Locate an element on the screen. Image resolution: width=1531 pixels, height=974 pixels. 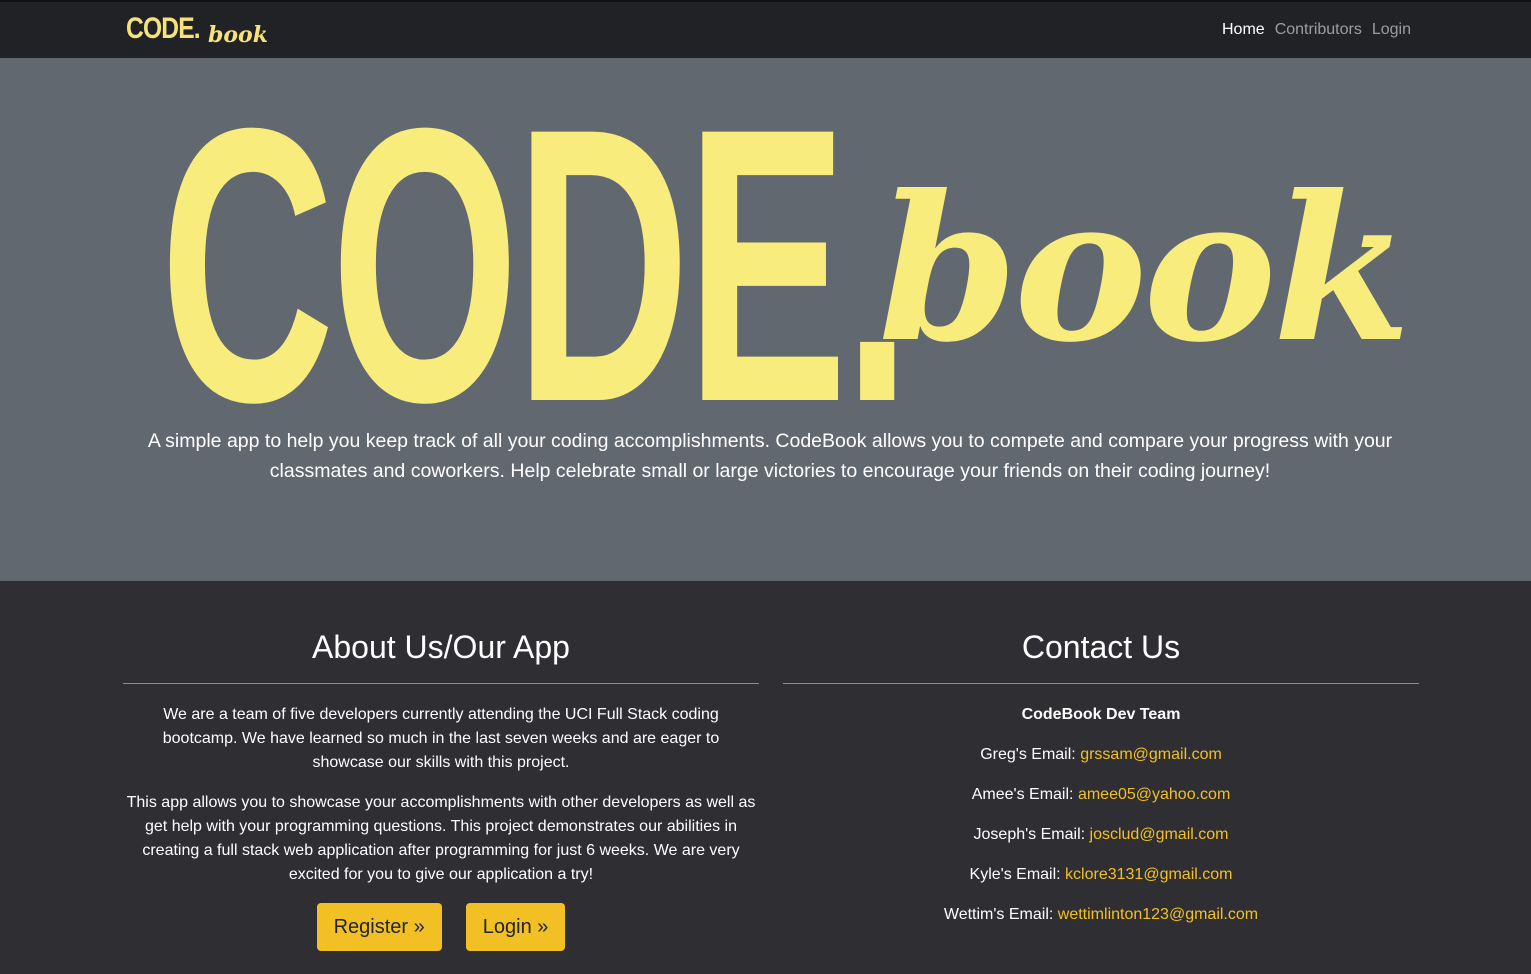
contact-email-row: Greg's Email: grssam@gmail.com is located at coordinates (1101, 755).